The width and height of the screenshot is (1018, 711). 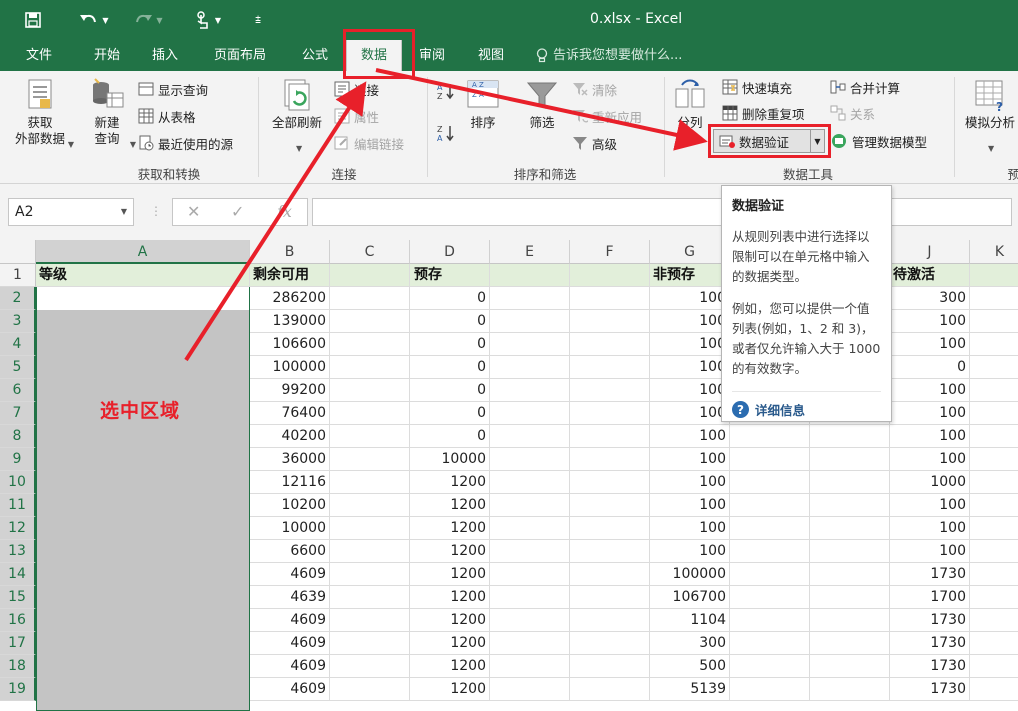 I want to click on row-header: 4, so click(x=18, y=344).